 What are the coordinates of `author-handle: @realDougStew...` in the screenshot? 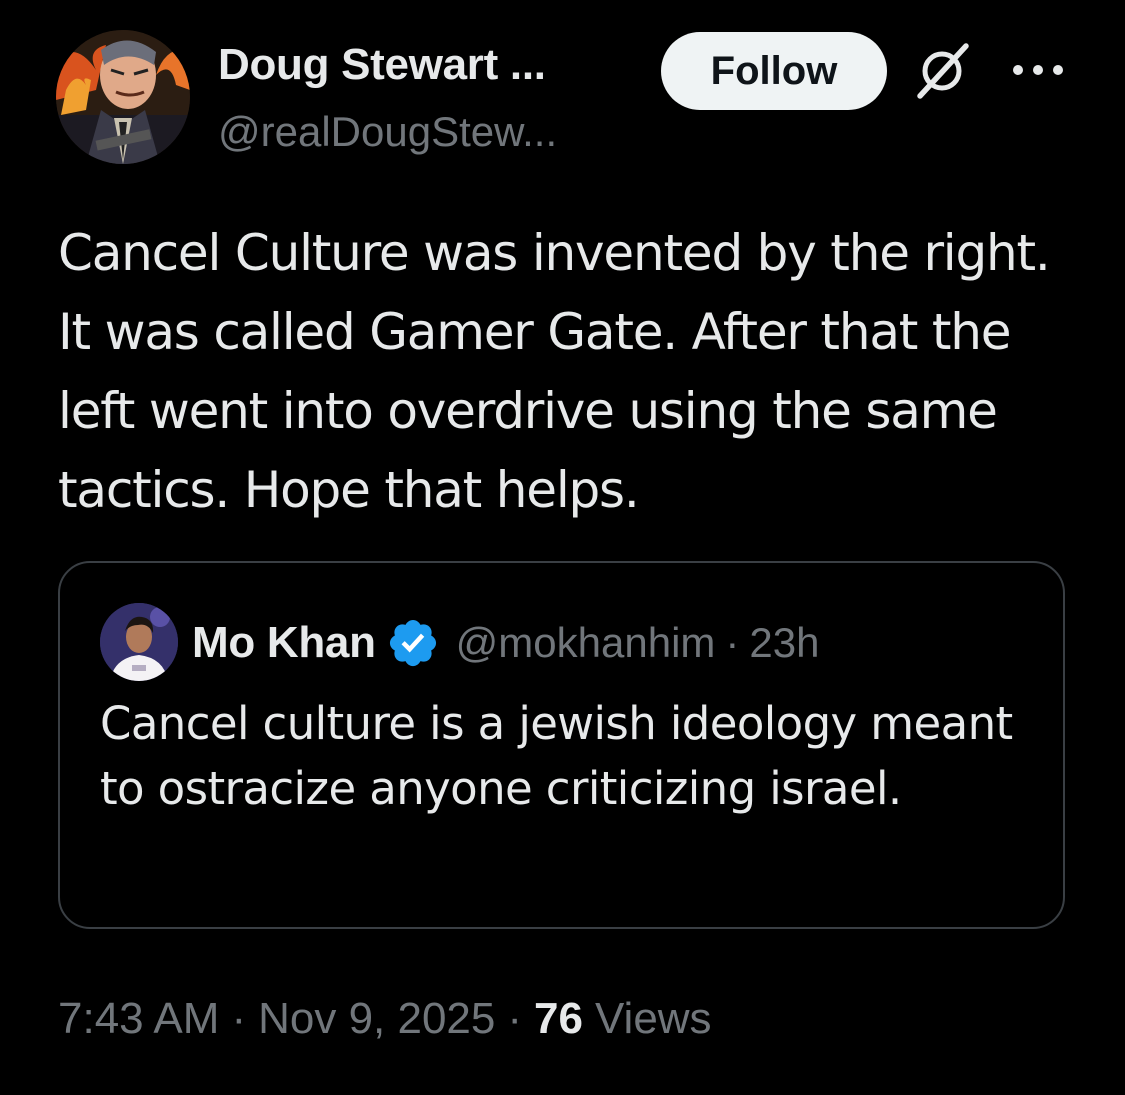 It's located at (387, 132).